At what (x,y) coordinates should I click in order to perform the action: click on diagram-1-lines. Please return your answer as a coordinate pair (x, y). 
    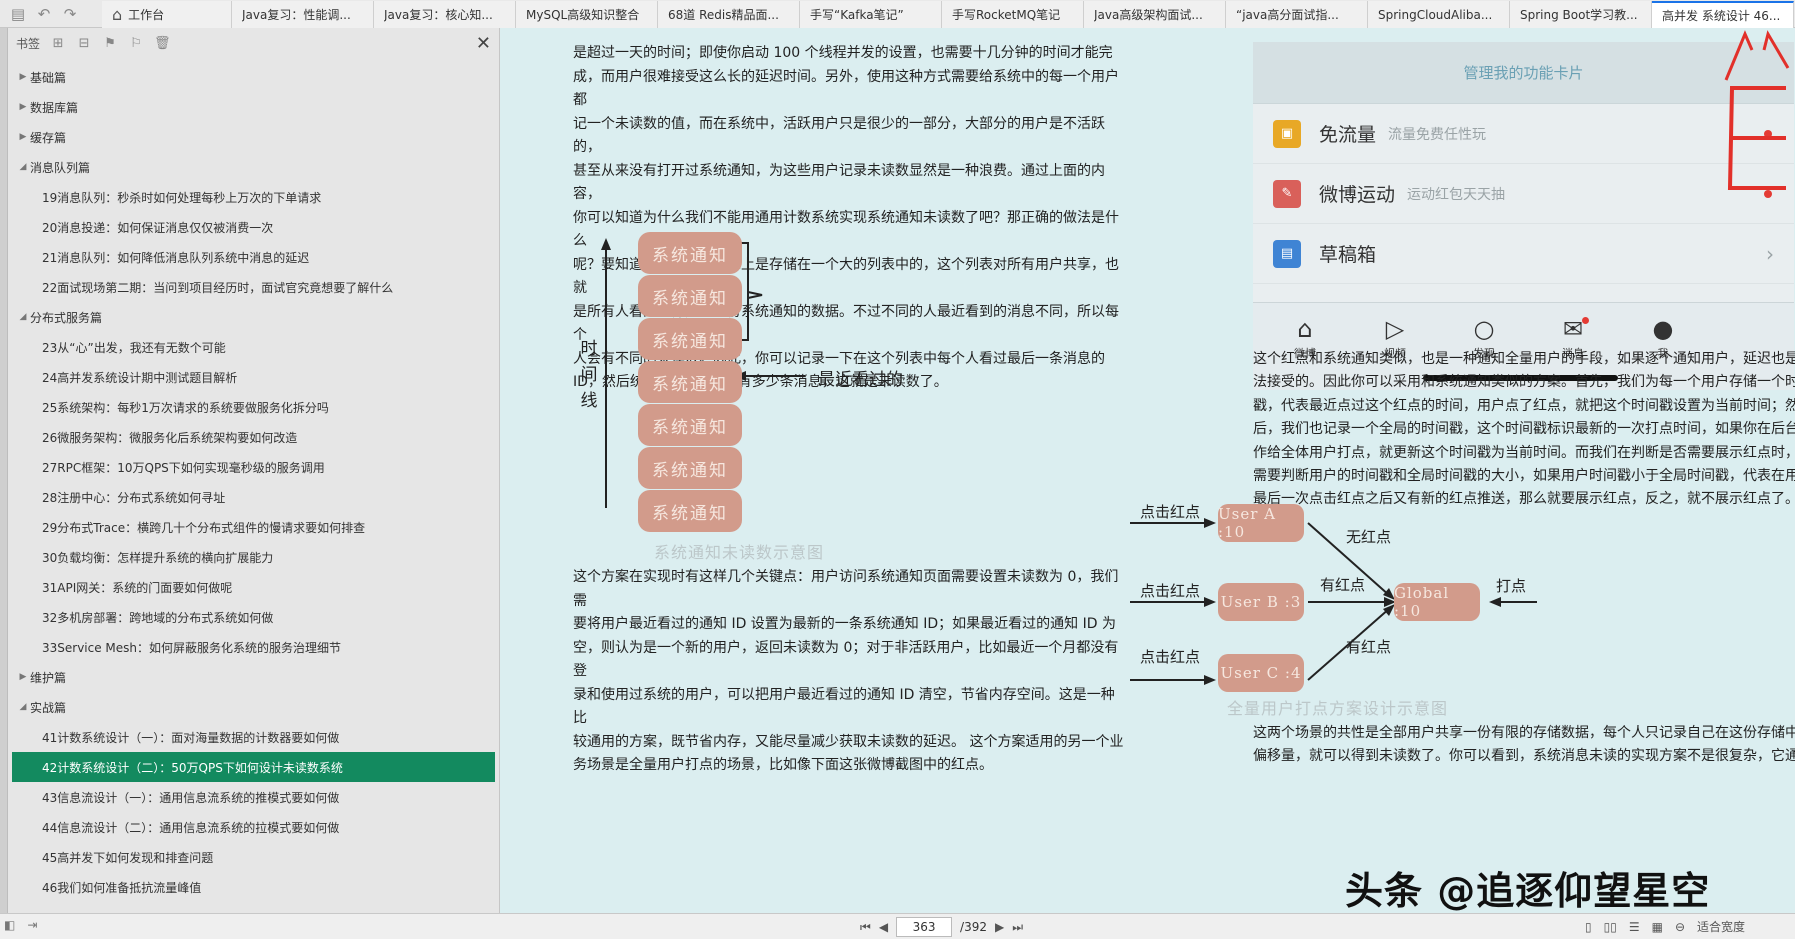
    Looking at the image, I should click on (703, 373).